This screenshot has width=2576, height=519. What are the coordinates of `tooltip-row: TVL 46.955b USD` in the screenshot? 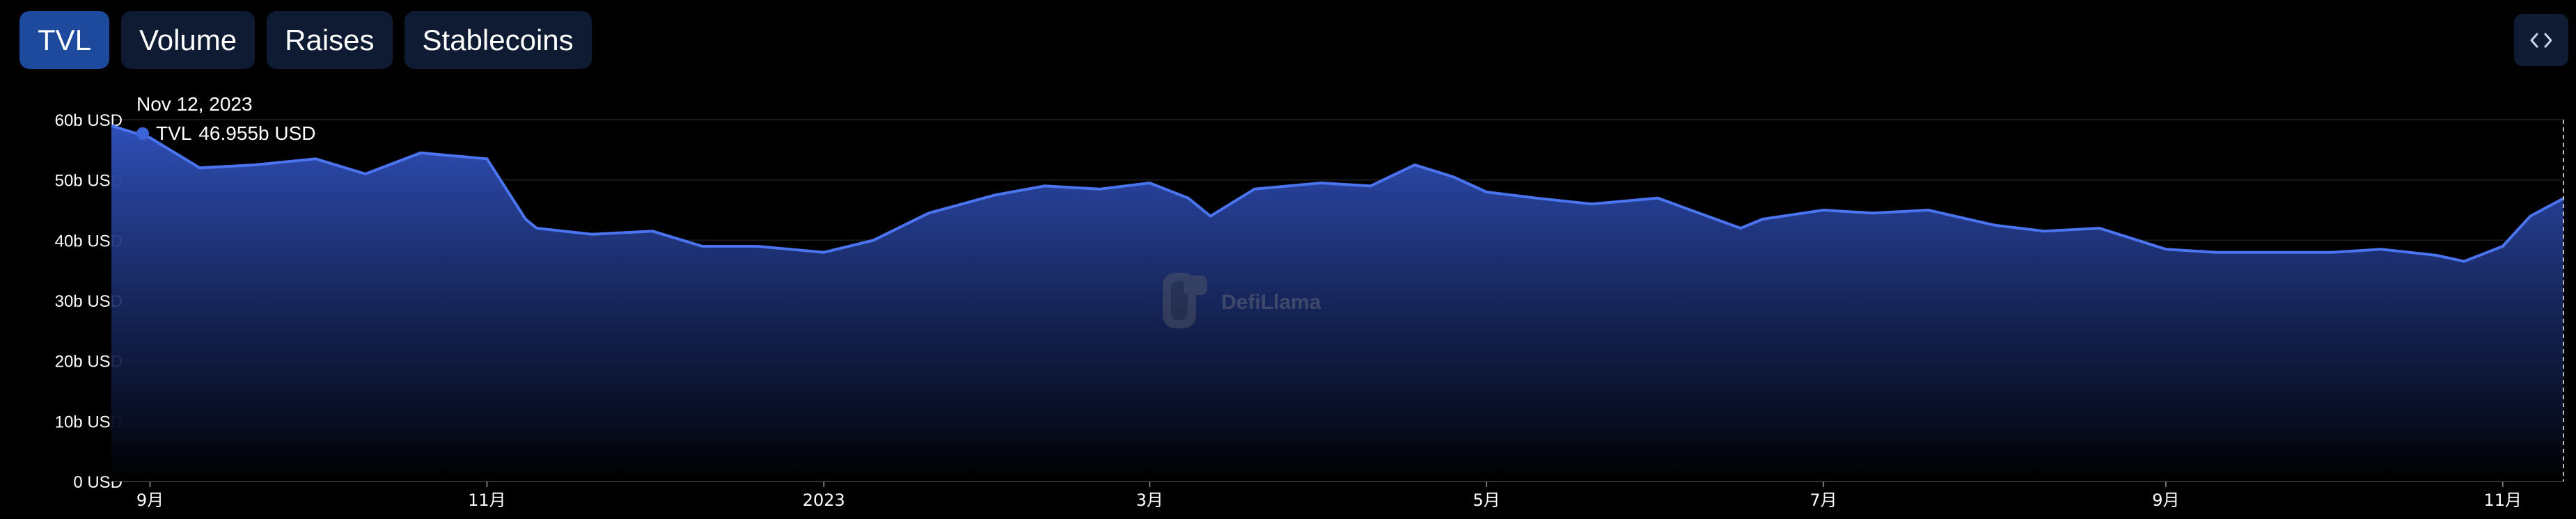 It's located at (225, 133).